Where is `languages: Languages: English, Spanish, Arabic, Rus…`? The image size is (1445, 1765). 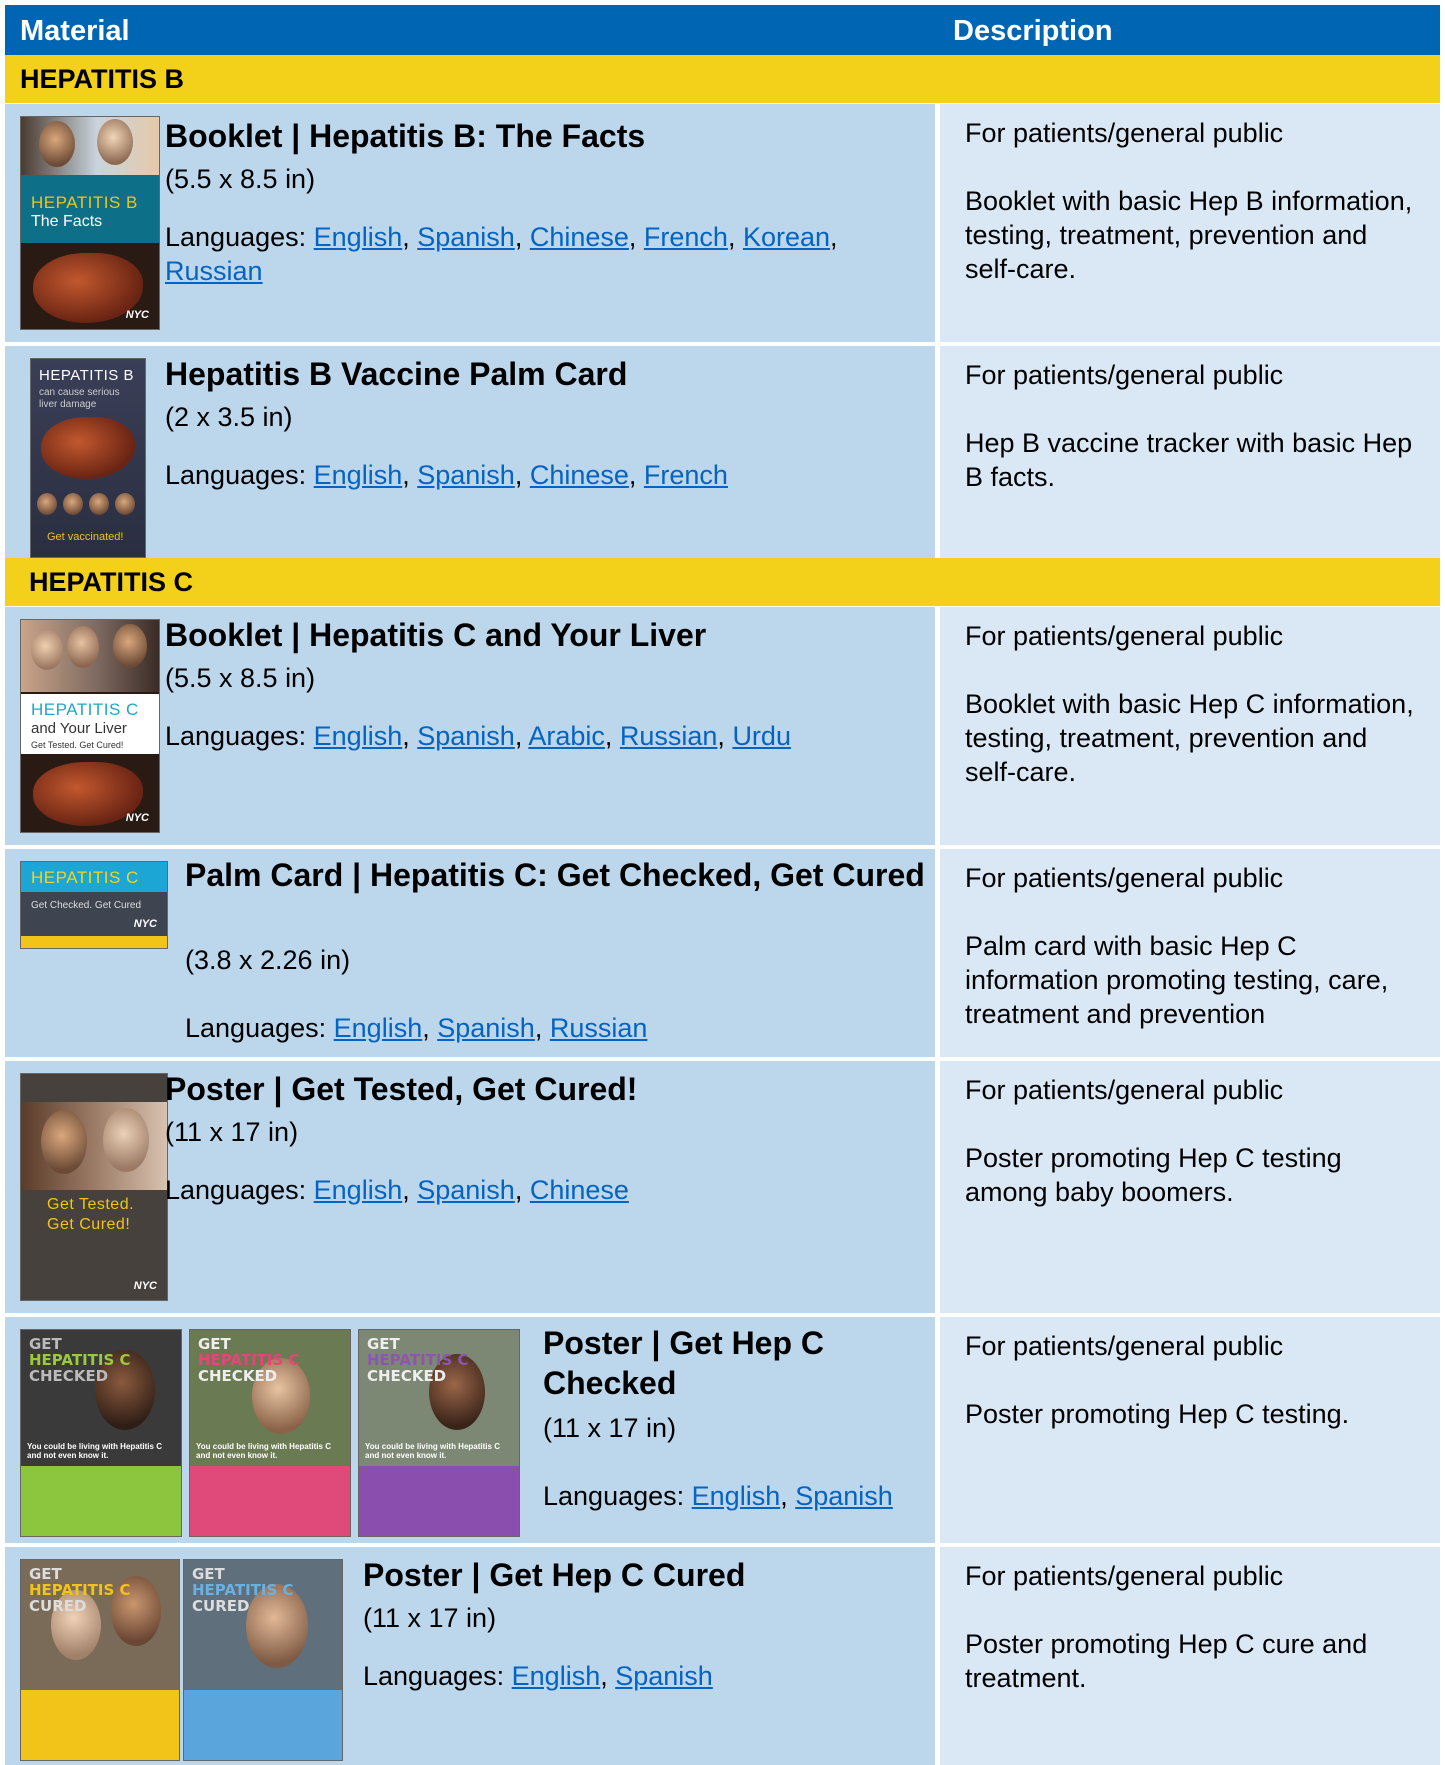 languages: Languages: English, Spanish, Arabic, Rus… is located at coordinates (478, 736).